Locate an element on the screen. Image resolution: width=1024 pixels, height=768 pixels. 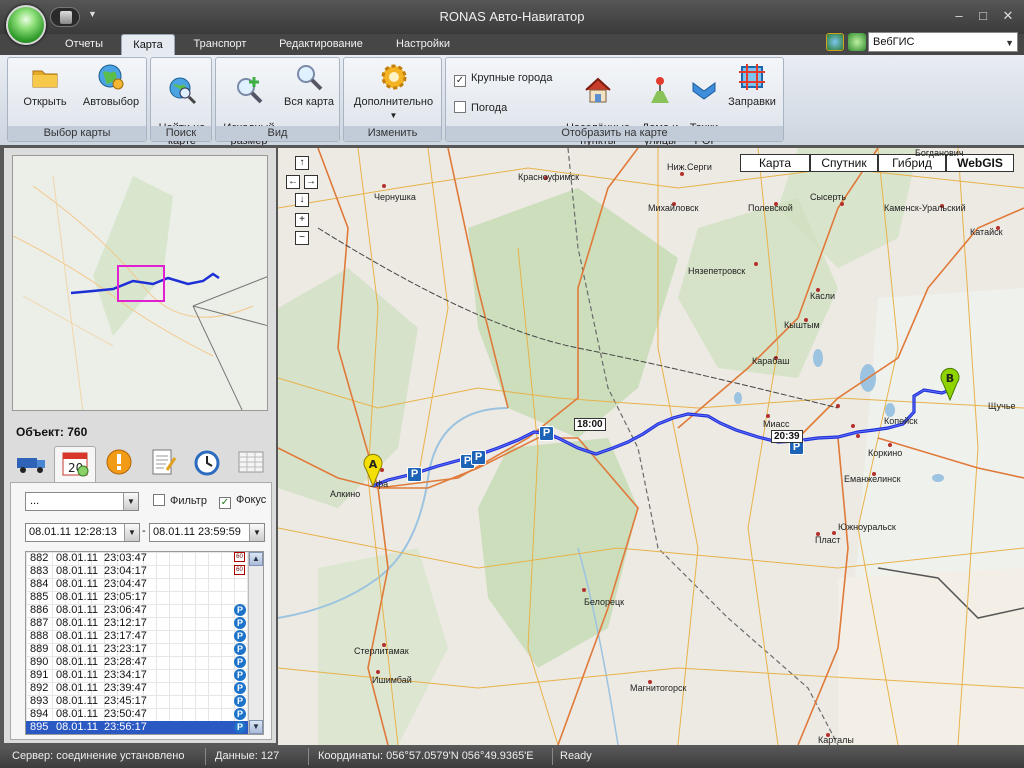
pan-right-icon: → is located at coordinates (311, 182).